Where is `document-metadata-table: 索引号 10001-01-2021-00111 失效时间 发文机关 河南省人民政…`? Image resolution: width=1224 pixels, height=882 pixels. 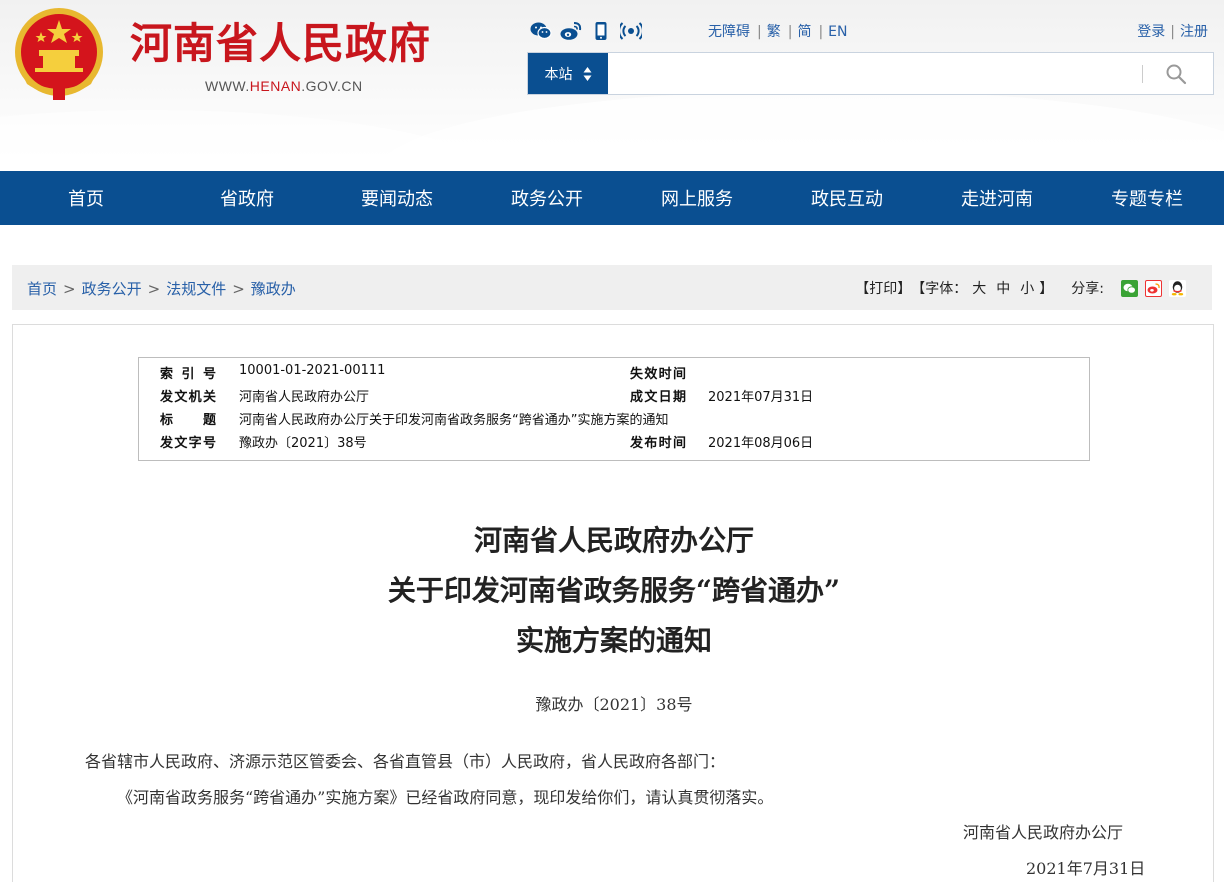
document-metadata-table: 索引号 10001-01-2021-00111 失效时间 发文机关 河南省人民政… is located at coordinates (614, 409).